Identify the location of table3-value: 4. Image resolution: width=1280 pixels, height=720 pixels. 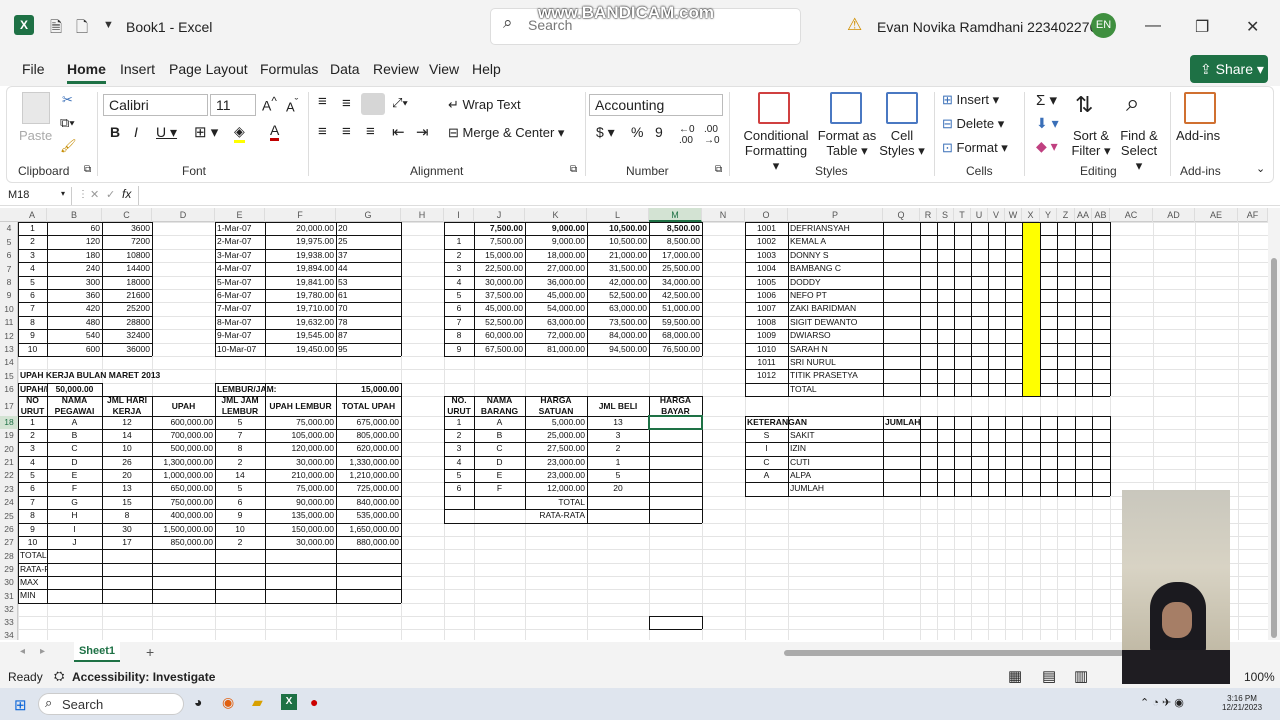
(459, 282).